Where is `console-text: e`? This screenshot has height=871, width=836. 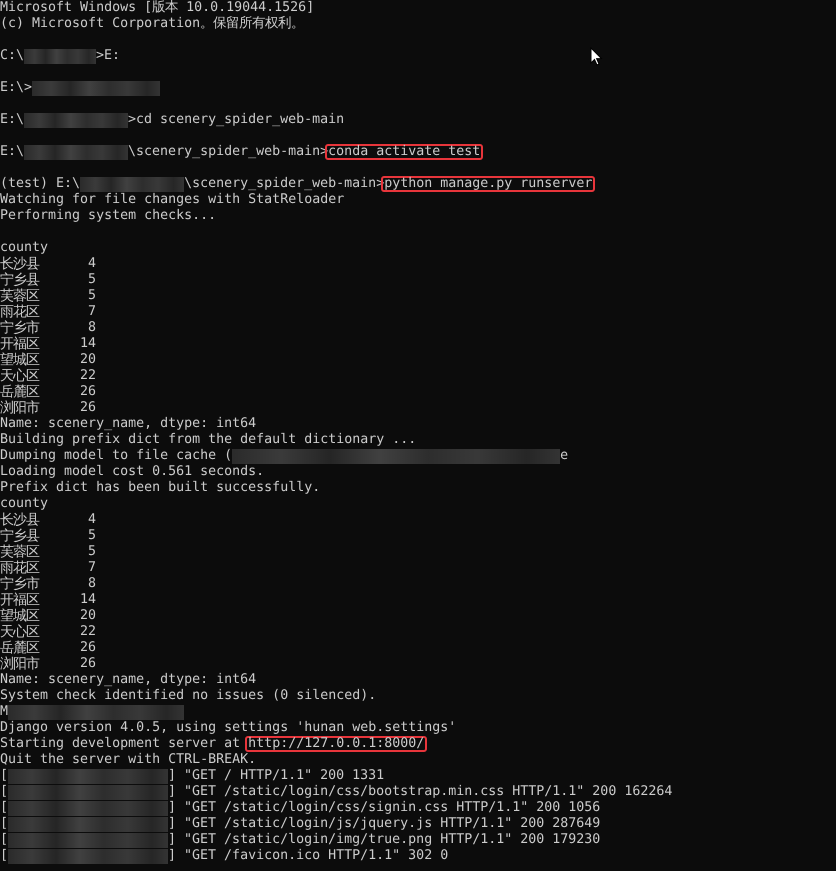
console-text: e is located at coordinates (564, 456).